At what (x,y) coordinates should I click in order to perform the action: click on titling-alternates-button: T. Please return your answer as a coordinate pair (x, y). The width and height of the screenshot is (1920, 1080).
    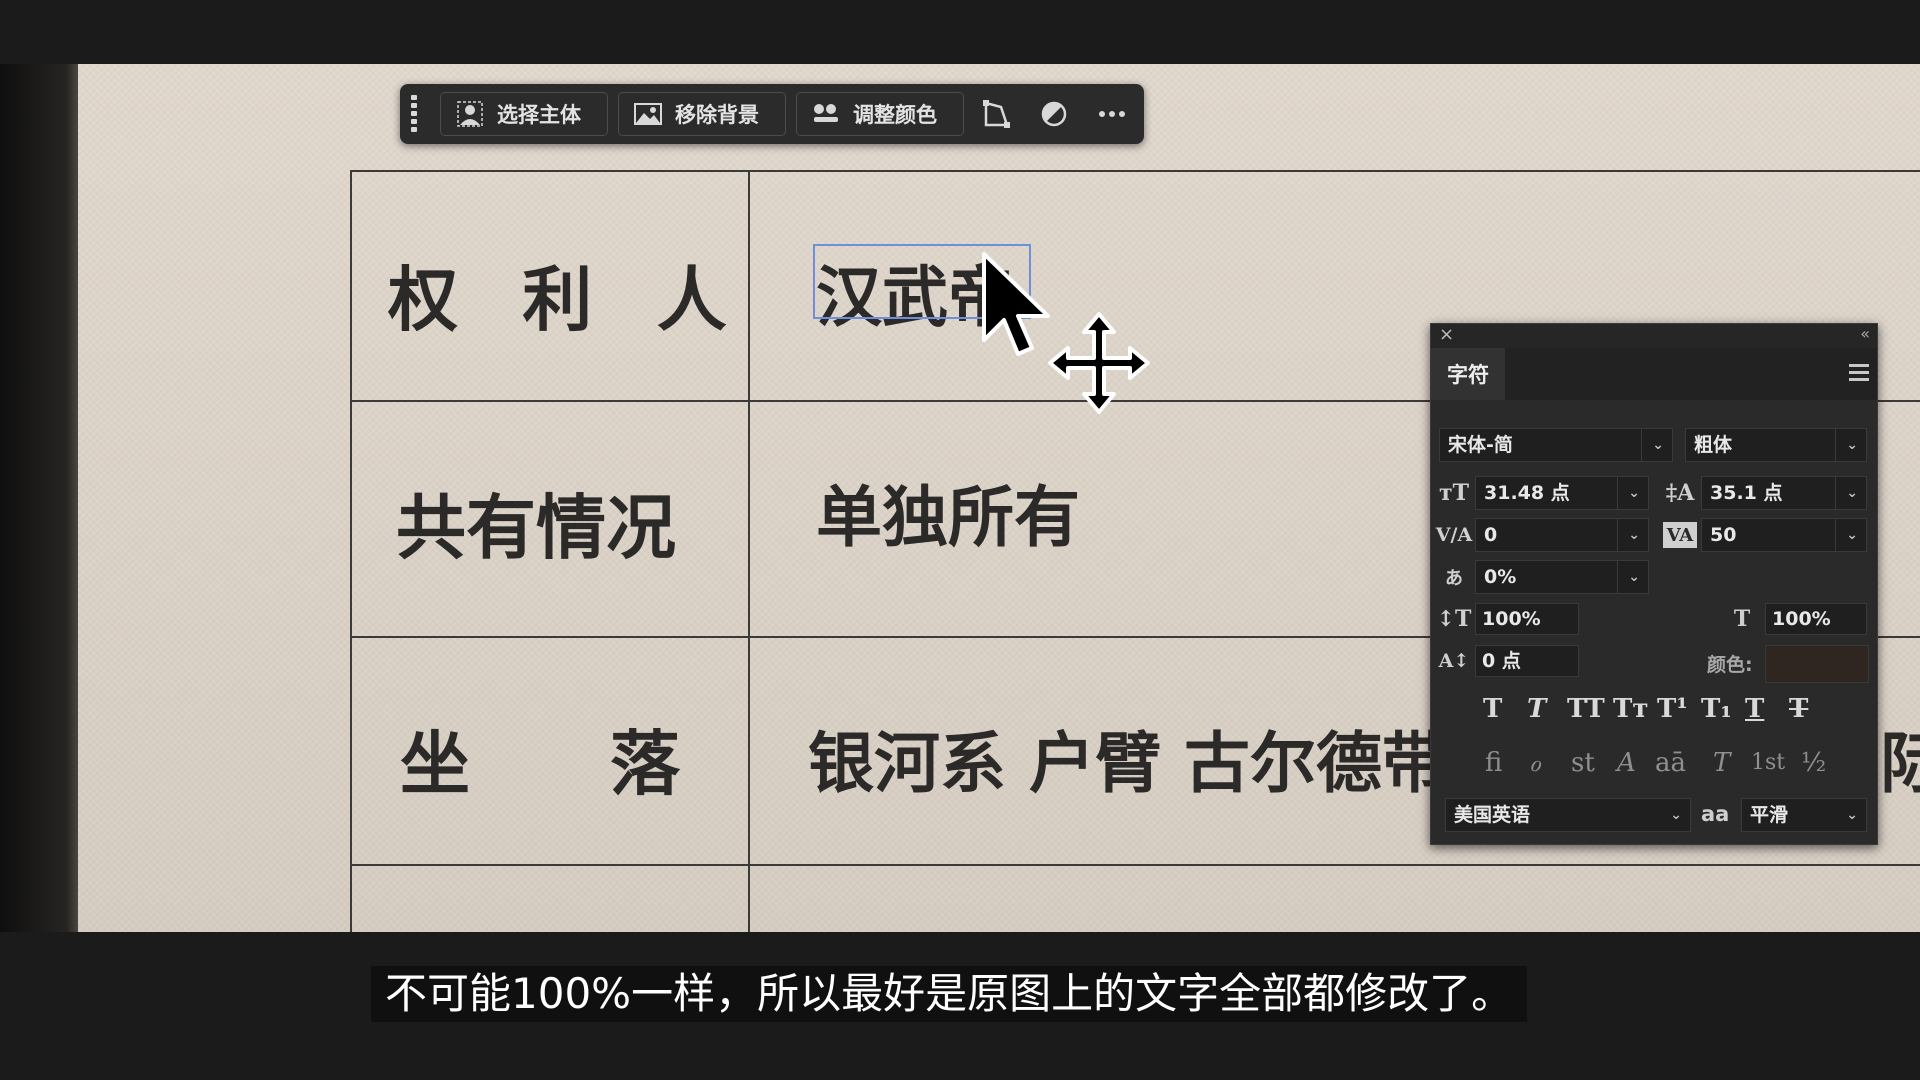
    Looking at the image, I should click on (1721, 763).